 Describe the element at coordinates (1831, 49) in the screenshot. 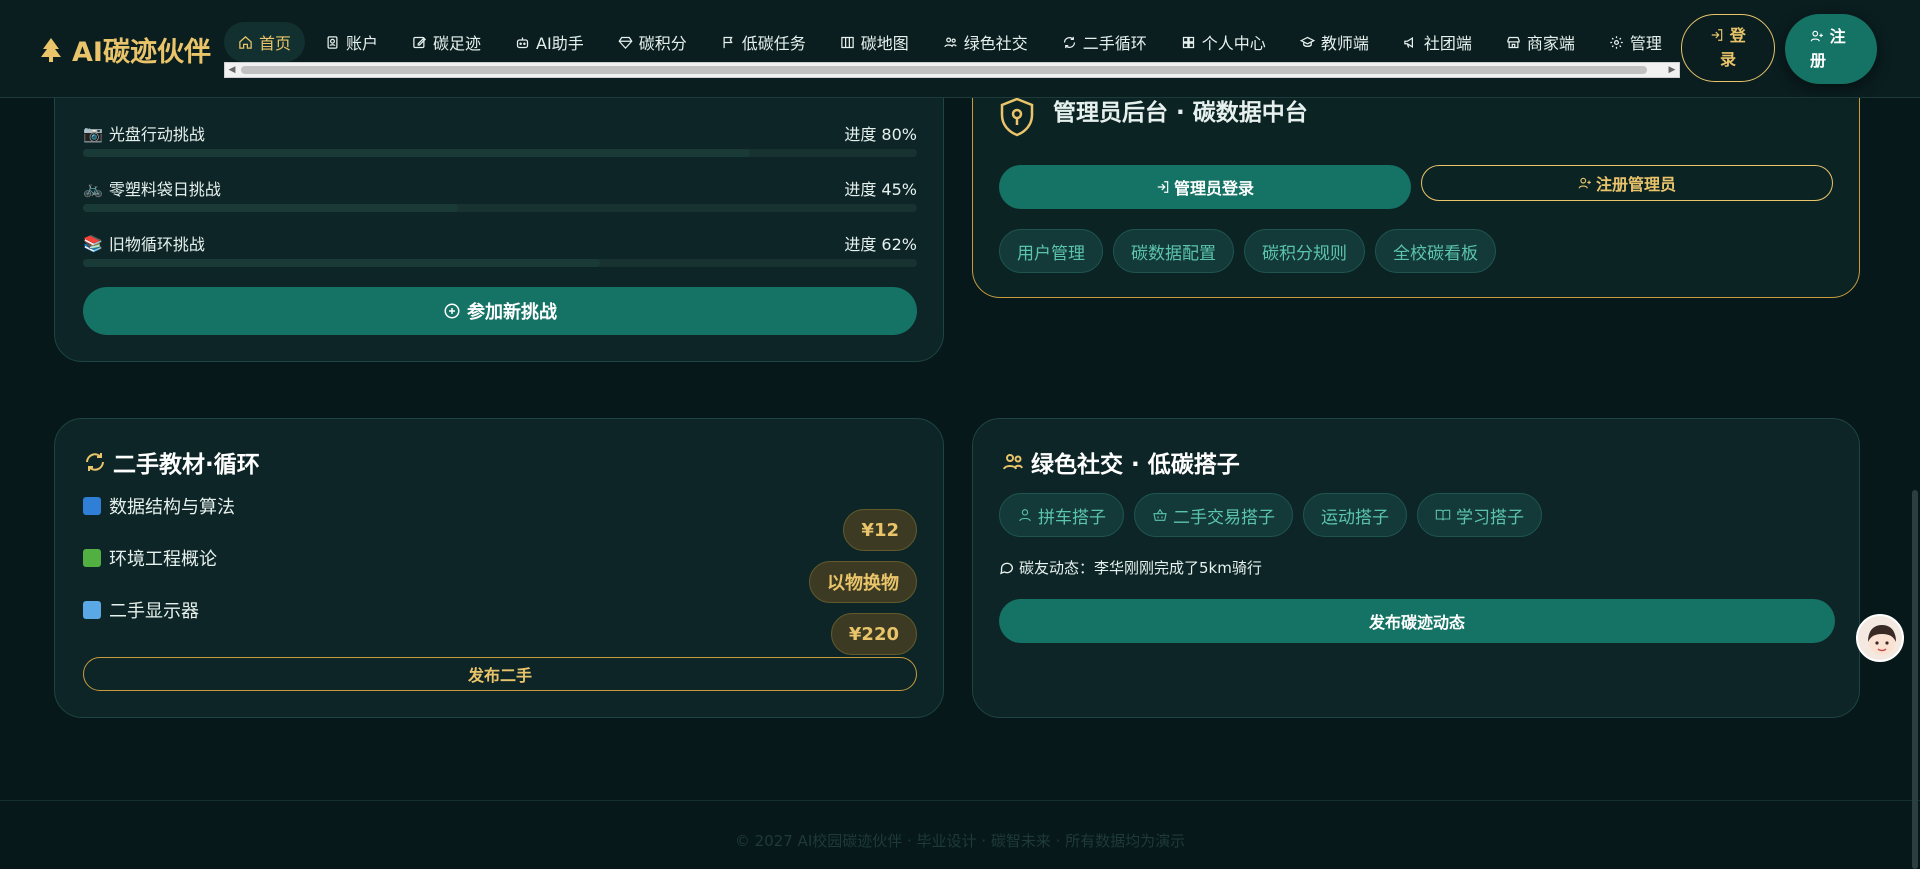

I see `register-button: 注册` at that location.